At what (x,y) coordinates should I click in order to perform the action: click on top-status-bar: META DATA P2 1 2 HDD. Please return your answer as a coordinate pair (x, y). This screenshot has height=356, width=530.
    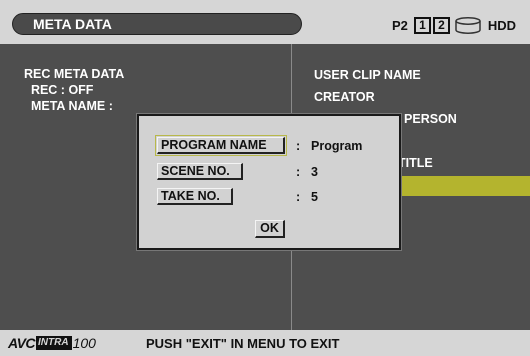
    Looking at the image, I should click on (265, 22).